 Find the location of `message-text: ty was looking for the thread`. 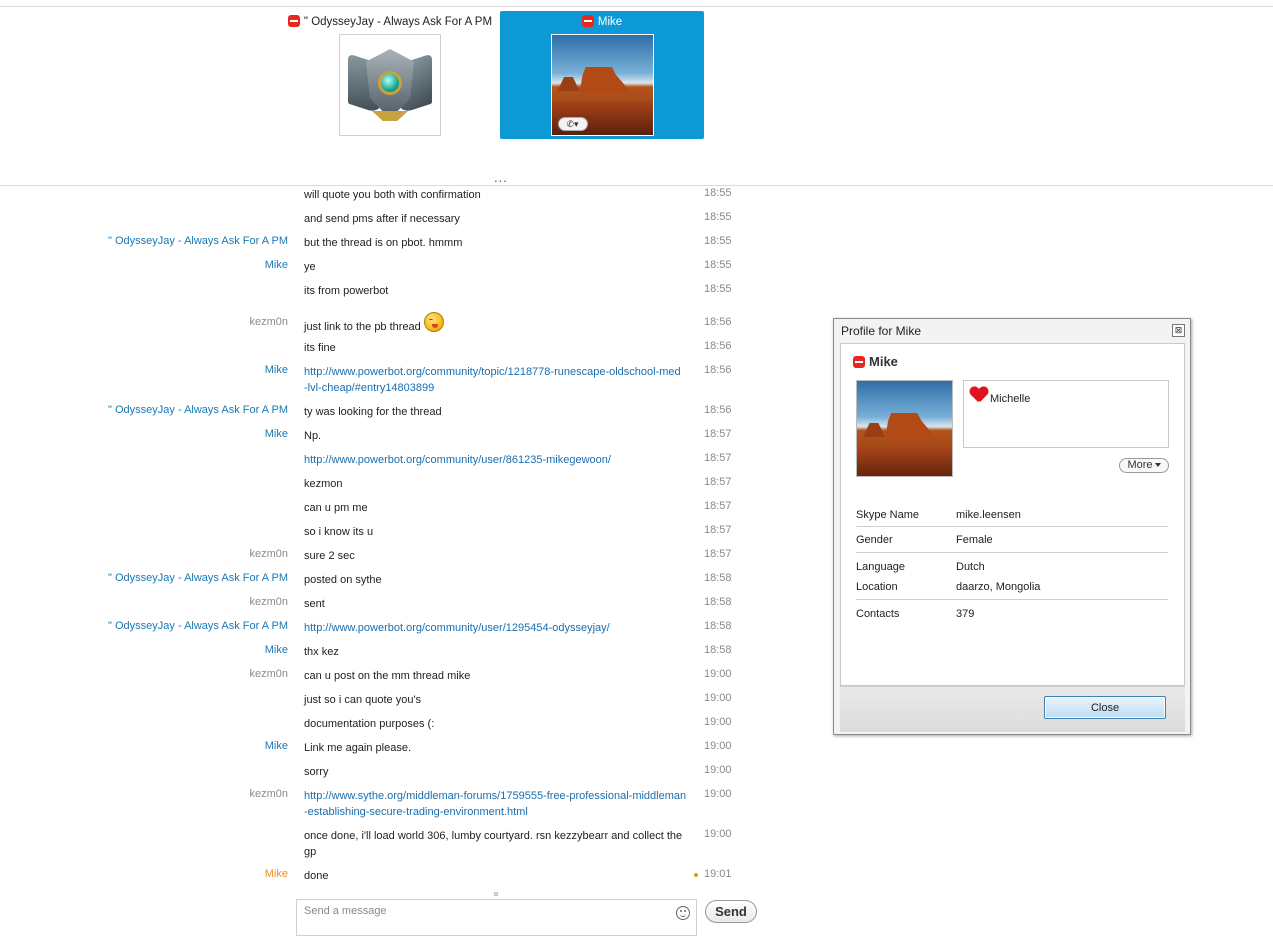

message-text: ty was looking for the thread is located at coordinates (499, 412).